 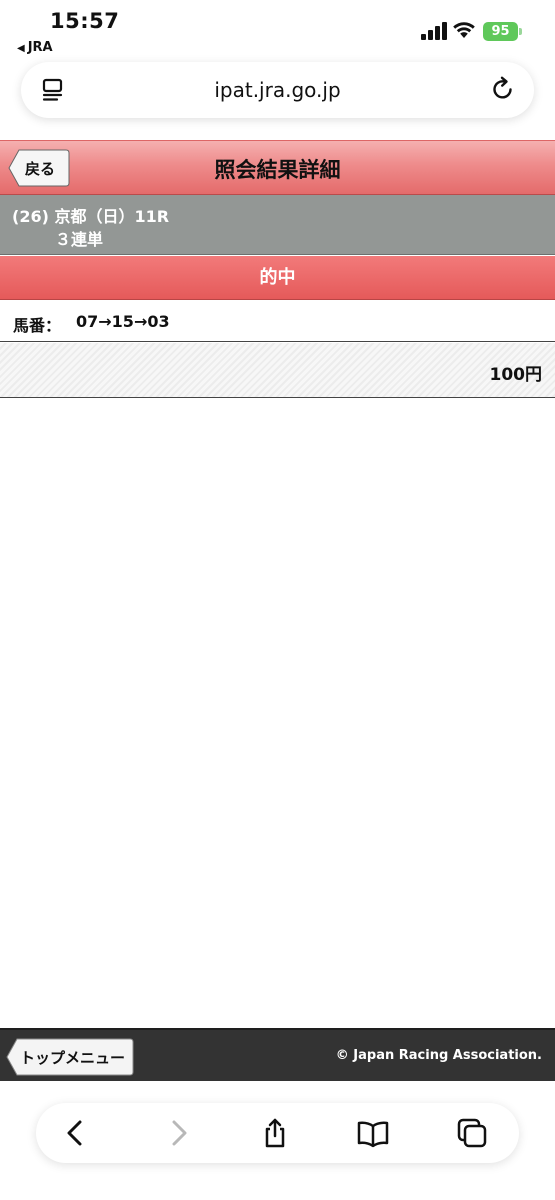 I want to click on back-app-label: JRA, so click(x=40, y=47).